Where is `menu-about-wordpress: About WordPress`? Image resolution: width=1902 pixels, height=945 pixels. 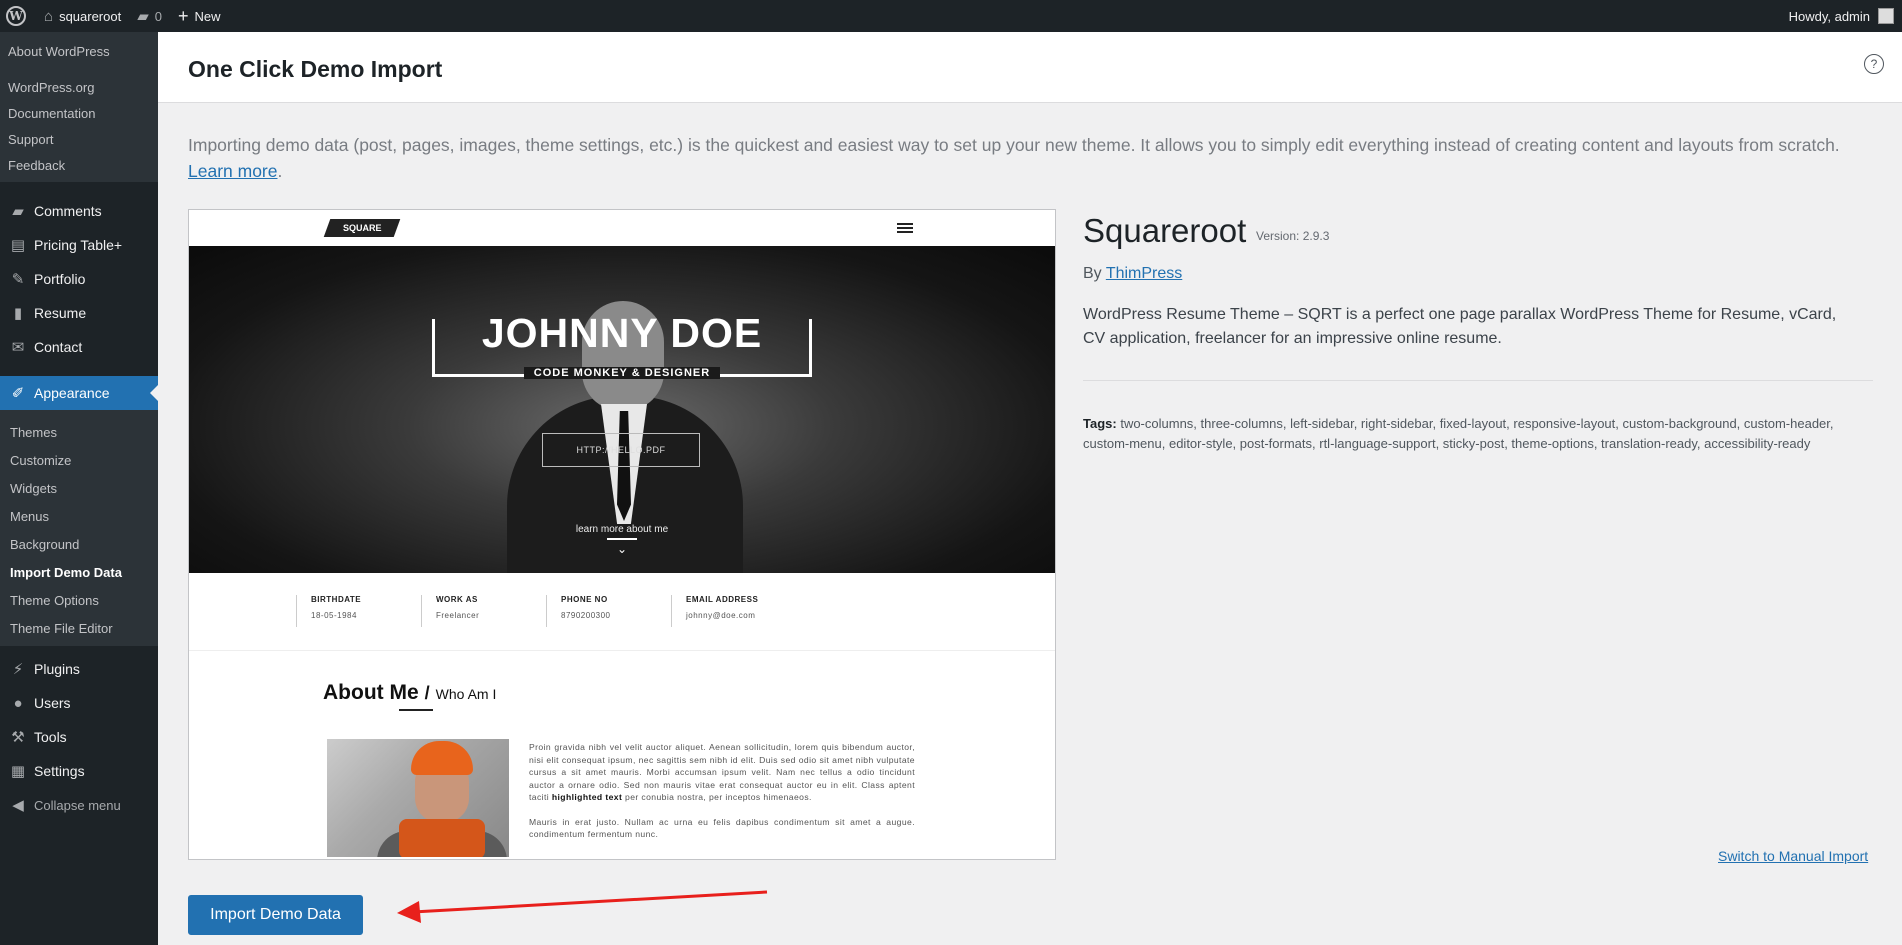
menu-about-wordpress: About WordPress is located at coordinates (79, 51).